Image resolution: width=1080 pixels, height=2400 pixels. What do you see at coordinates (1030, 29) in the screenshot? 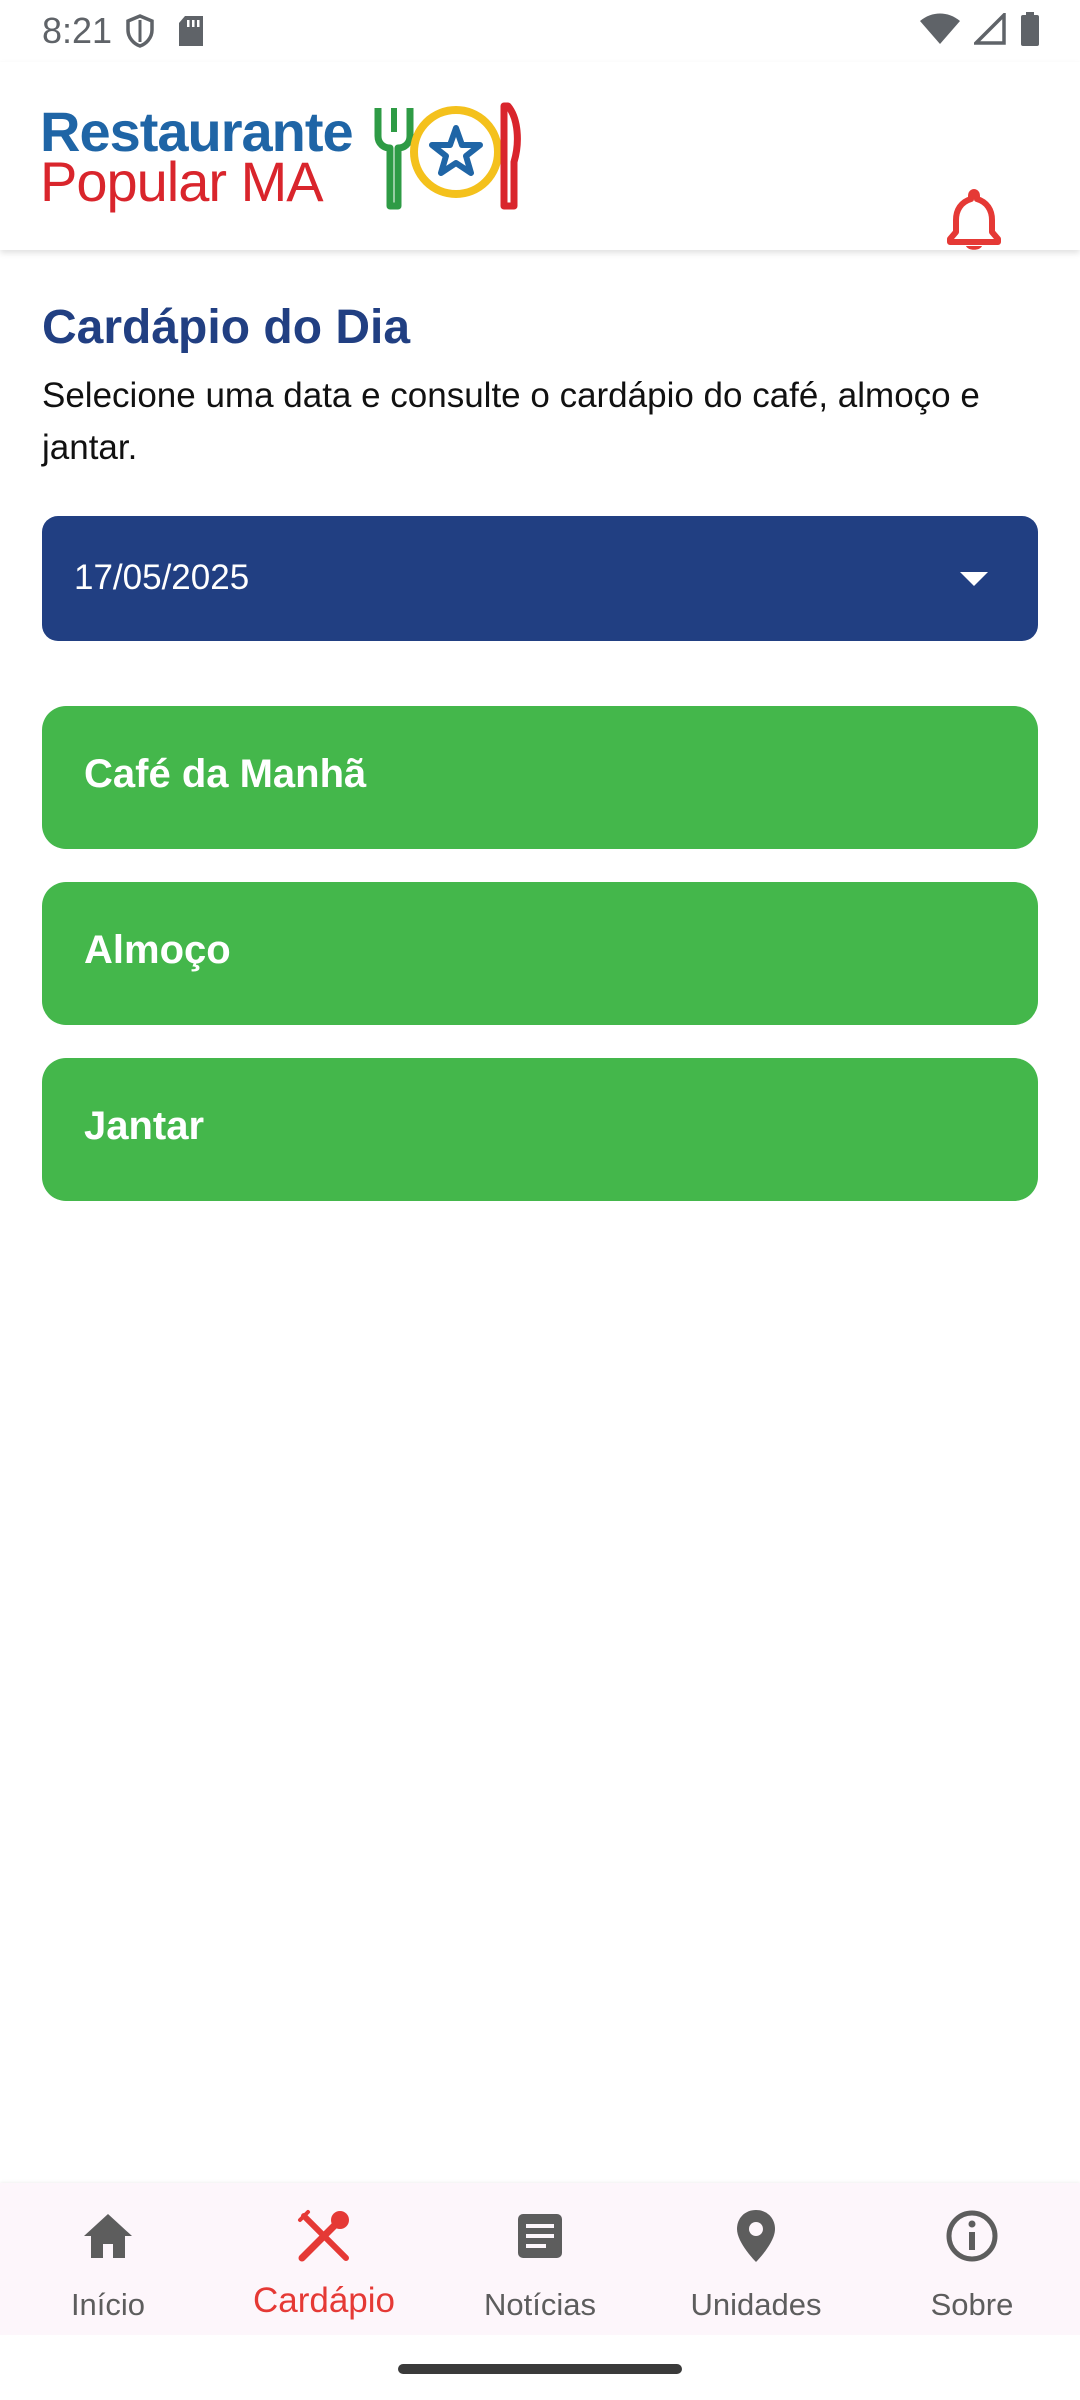
I see `battery-icon` at bounding box center [1030, 29].